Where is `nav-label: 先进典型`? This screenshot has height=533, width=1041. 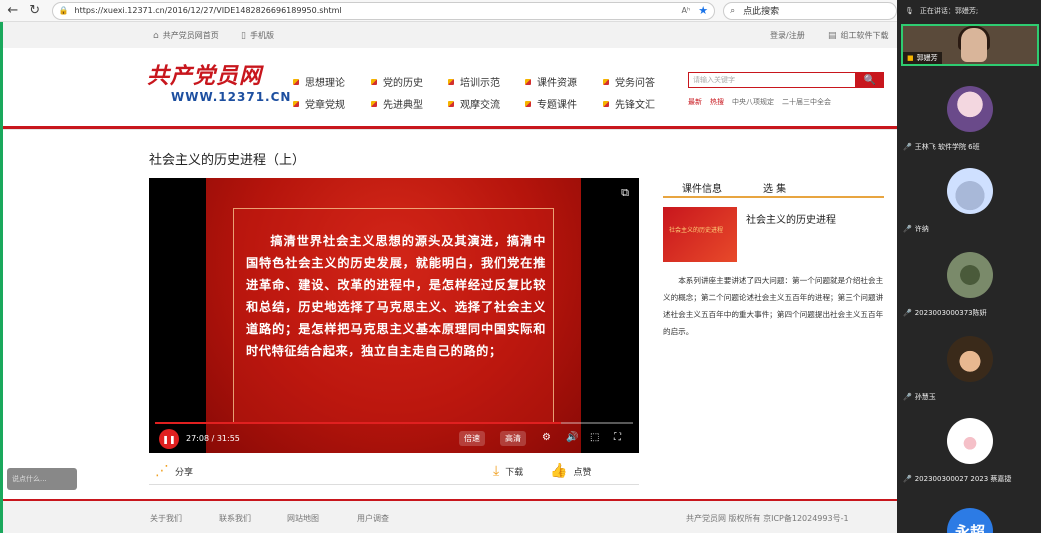
nav-label: 先进典型 is located at coordinates (403, 105).